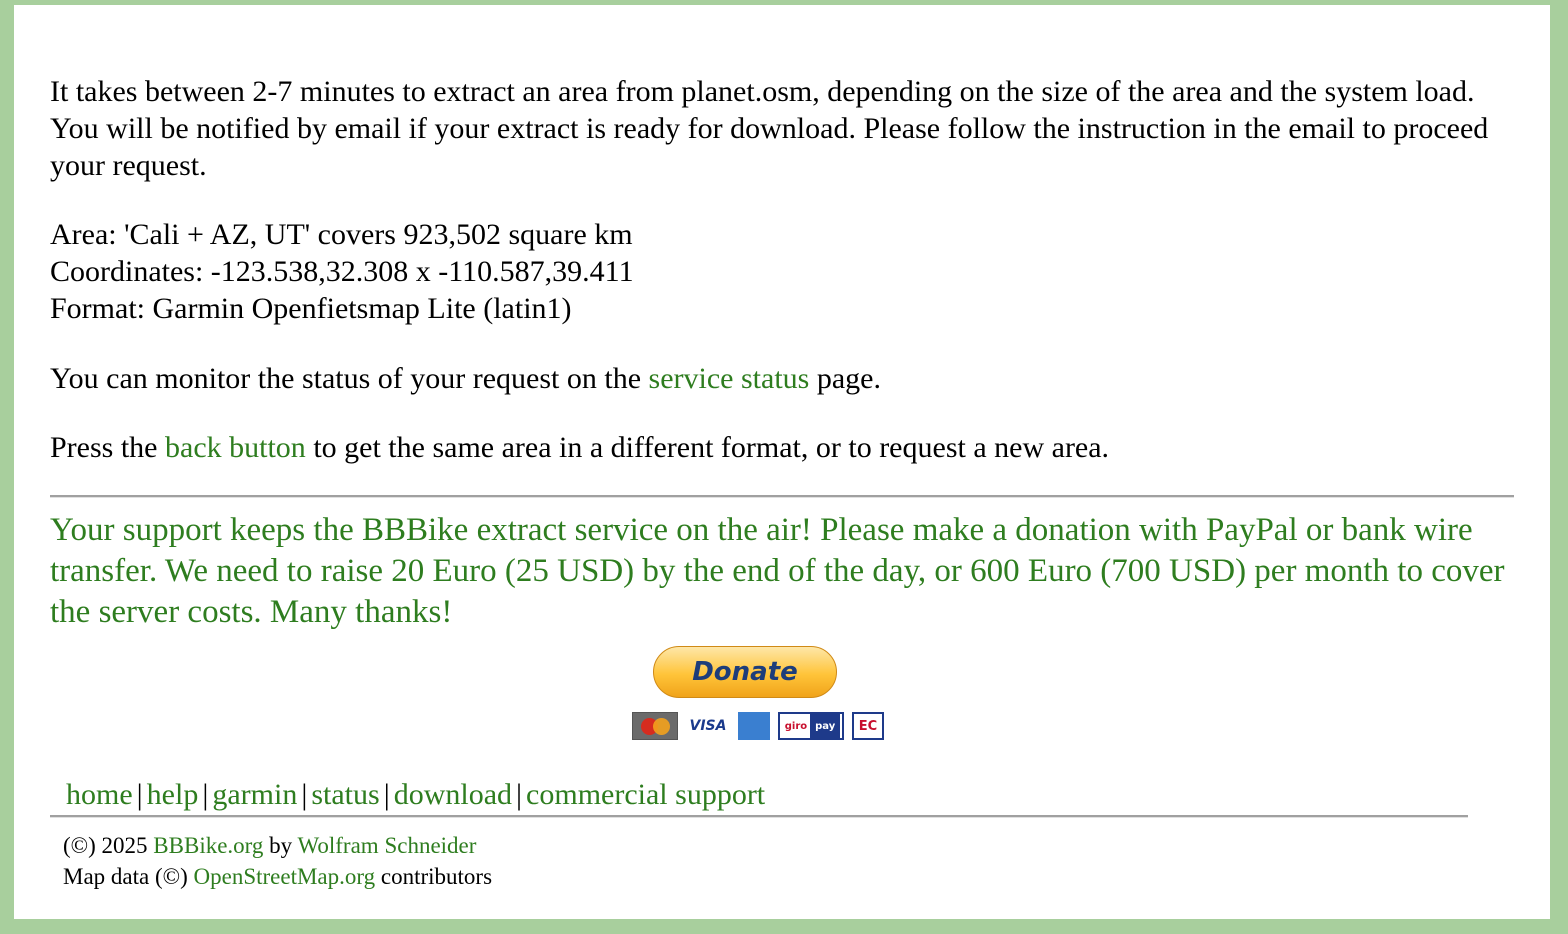 The image size is (1568, 934). I want to click on footer-divider, so click(759, 816).